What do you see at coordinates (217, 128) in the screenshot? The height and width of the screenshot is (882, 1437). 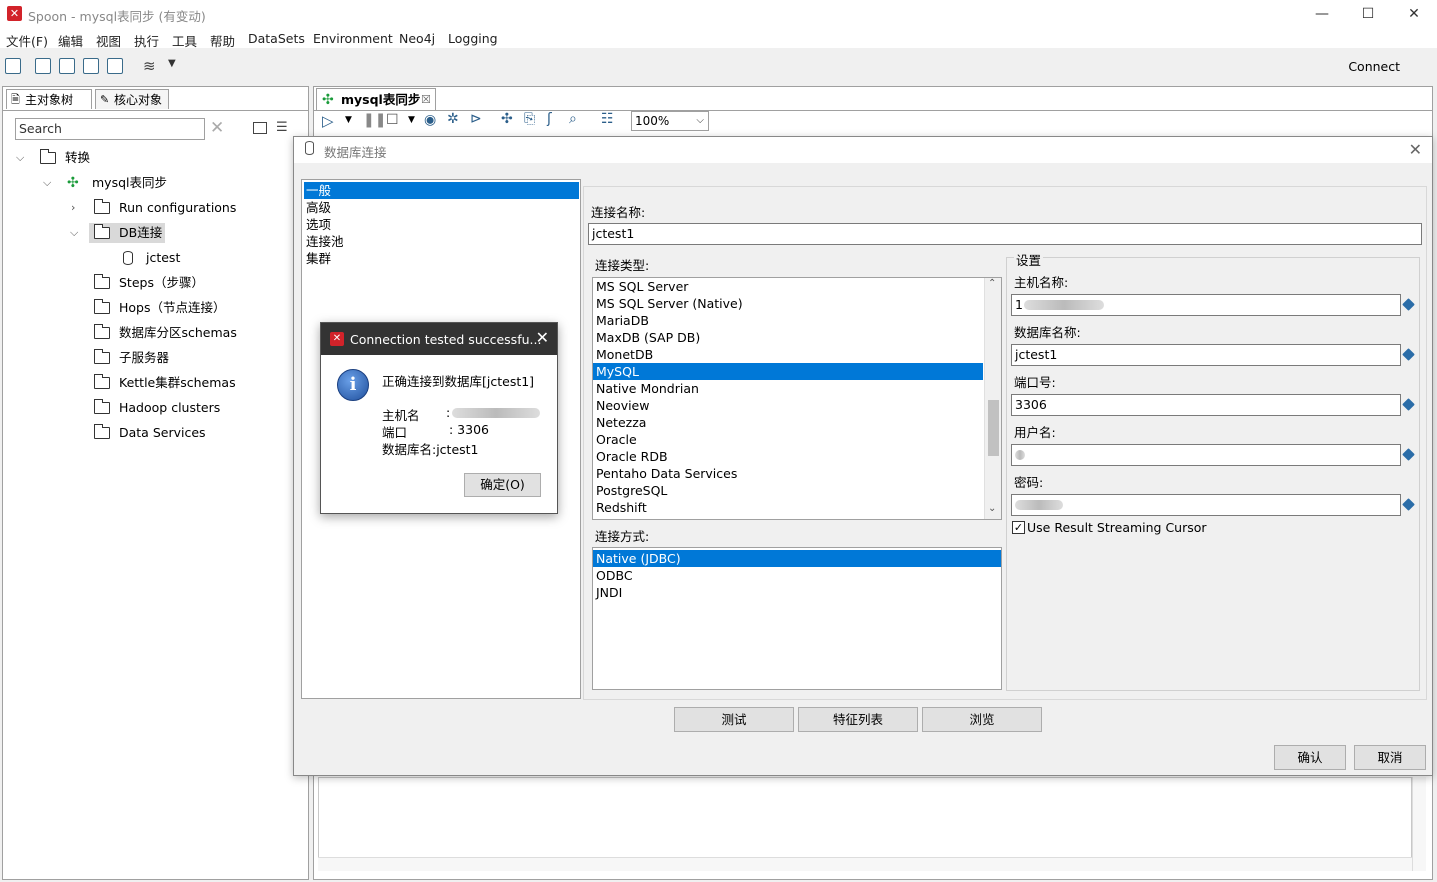 I see `clear-search-icon: ✕` at bounding box center [217, 128].